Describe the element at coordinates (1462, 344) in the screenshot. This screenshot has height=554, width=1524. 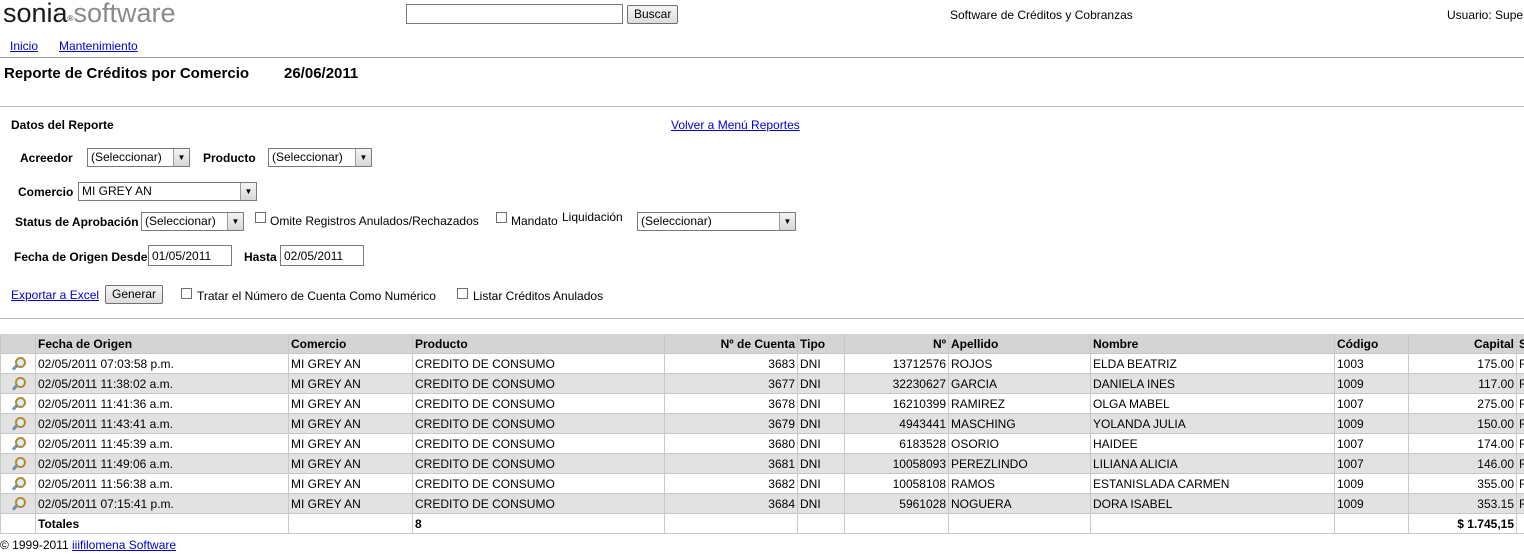
I see `header-capital: Capital` at that location.